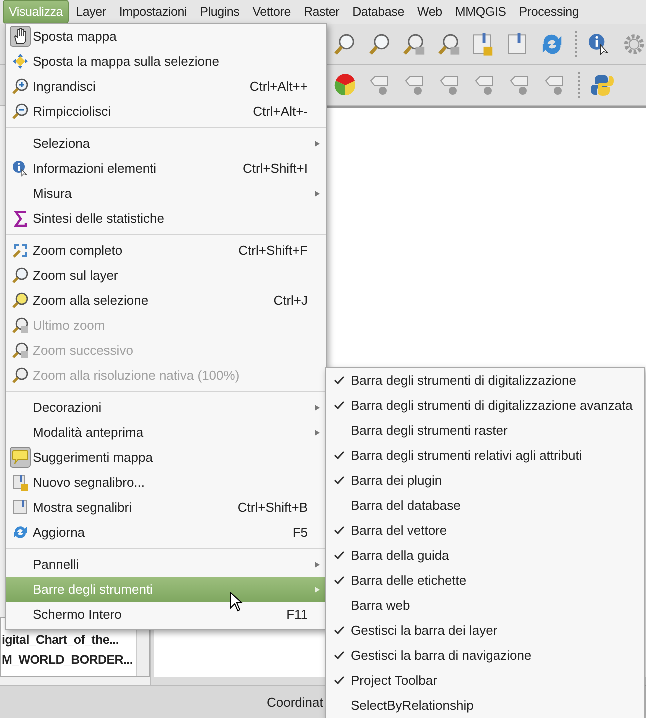 This screenshot has height=718, width=646. I want to click on menu-bar-item: Web, so click(430, 12).